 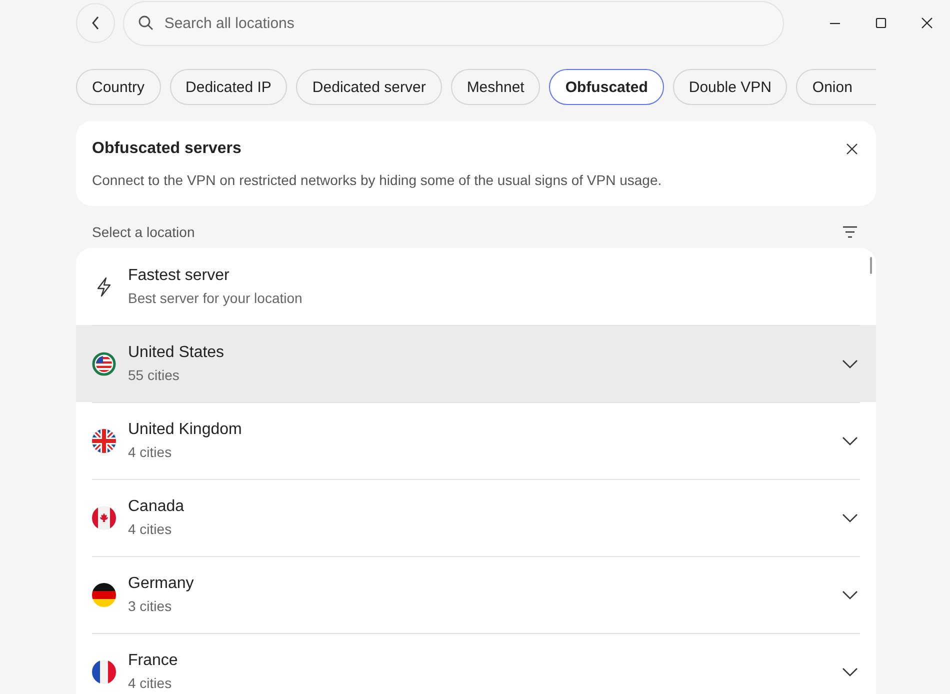 What do you see at coordinates (118, 87) in the screenshot?
I see `filter-chip: Country` at bounding box center [118, 87].